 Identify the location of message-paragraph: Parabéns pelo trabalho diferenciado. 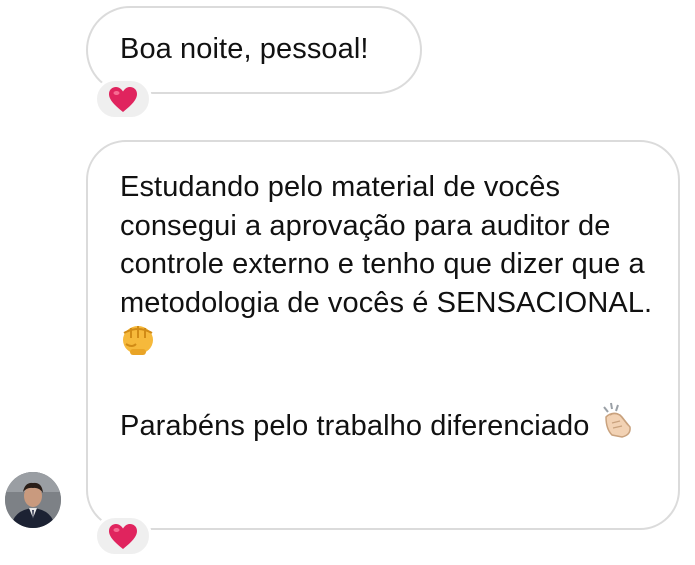
(389, 423).